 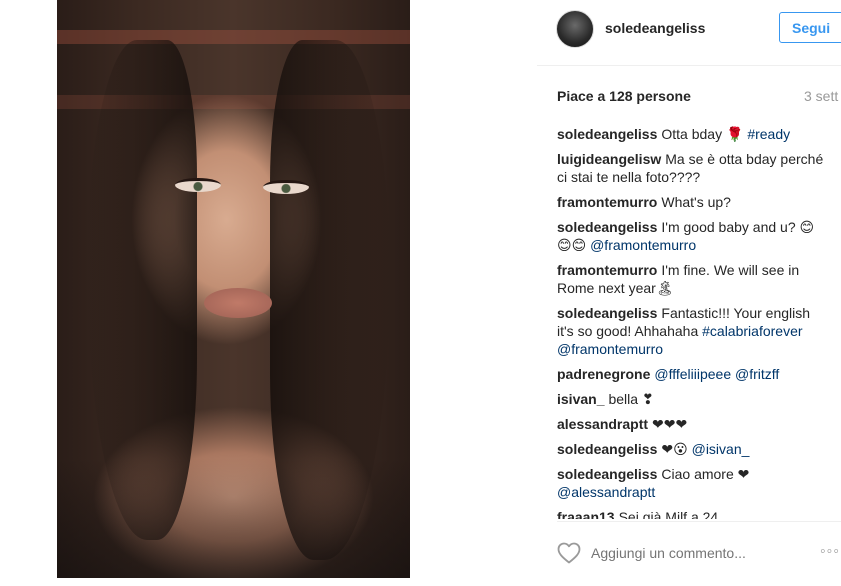 I want to click on comment-text: Ciao amore ❤, so click(x=705, y=474).